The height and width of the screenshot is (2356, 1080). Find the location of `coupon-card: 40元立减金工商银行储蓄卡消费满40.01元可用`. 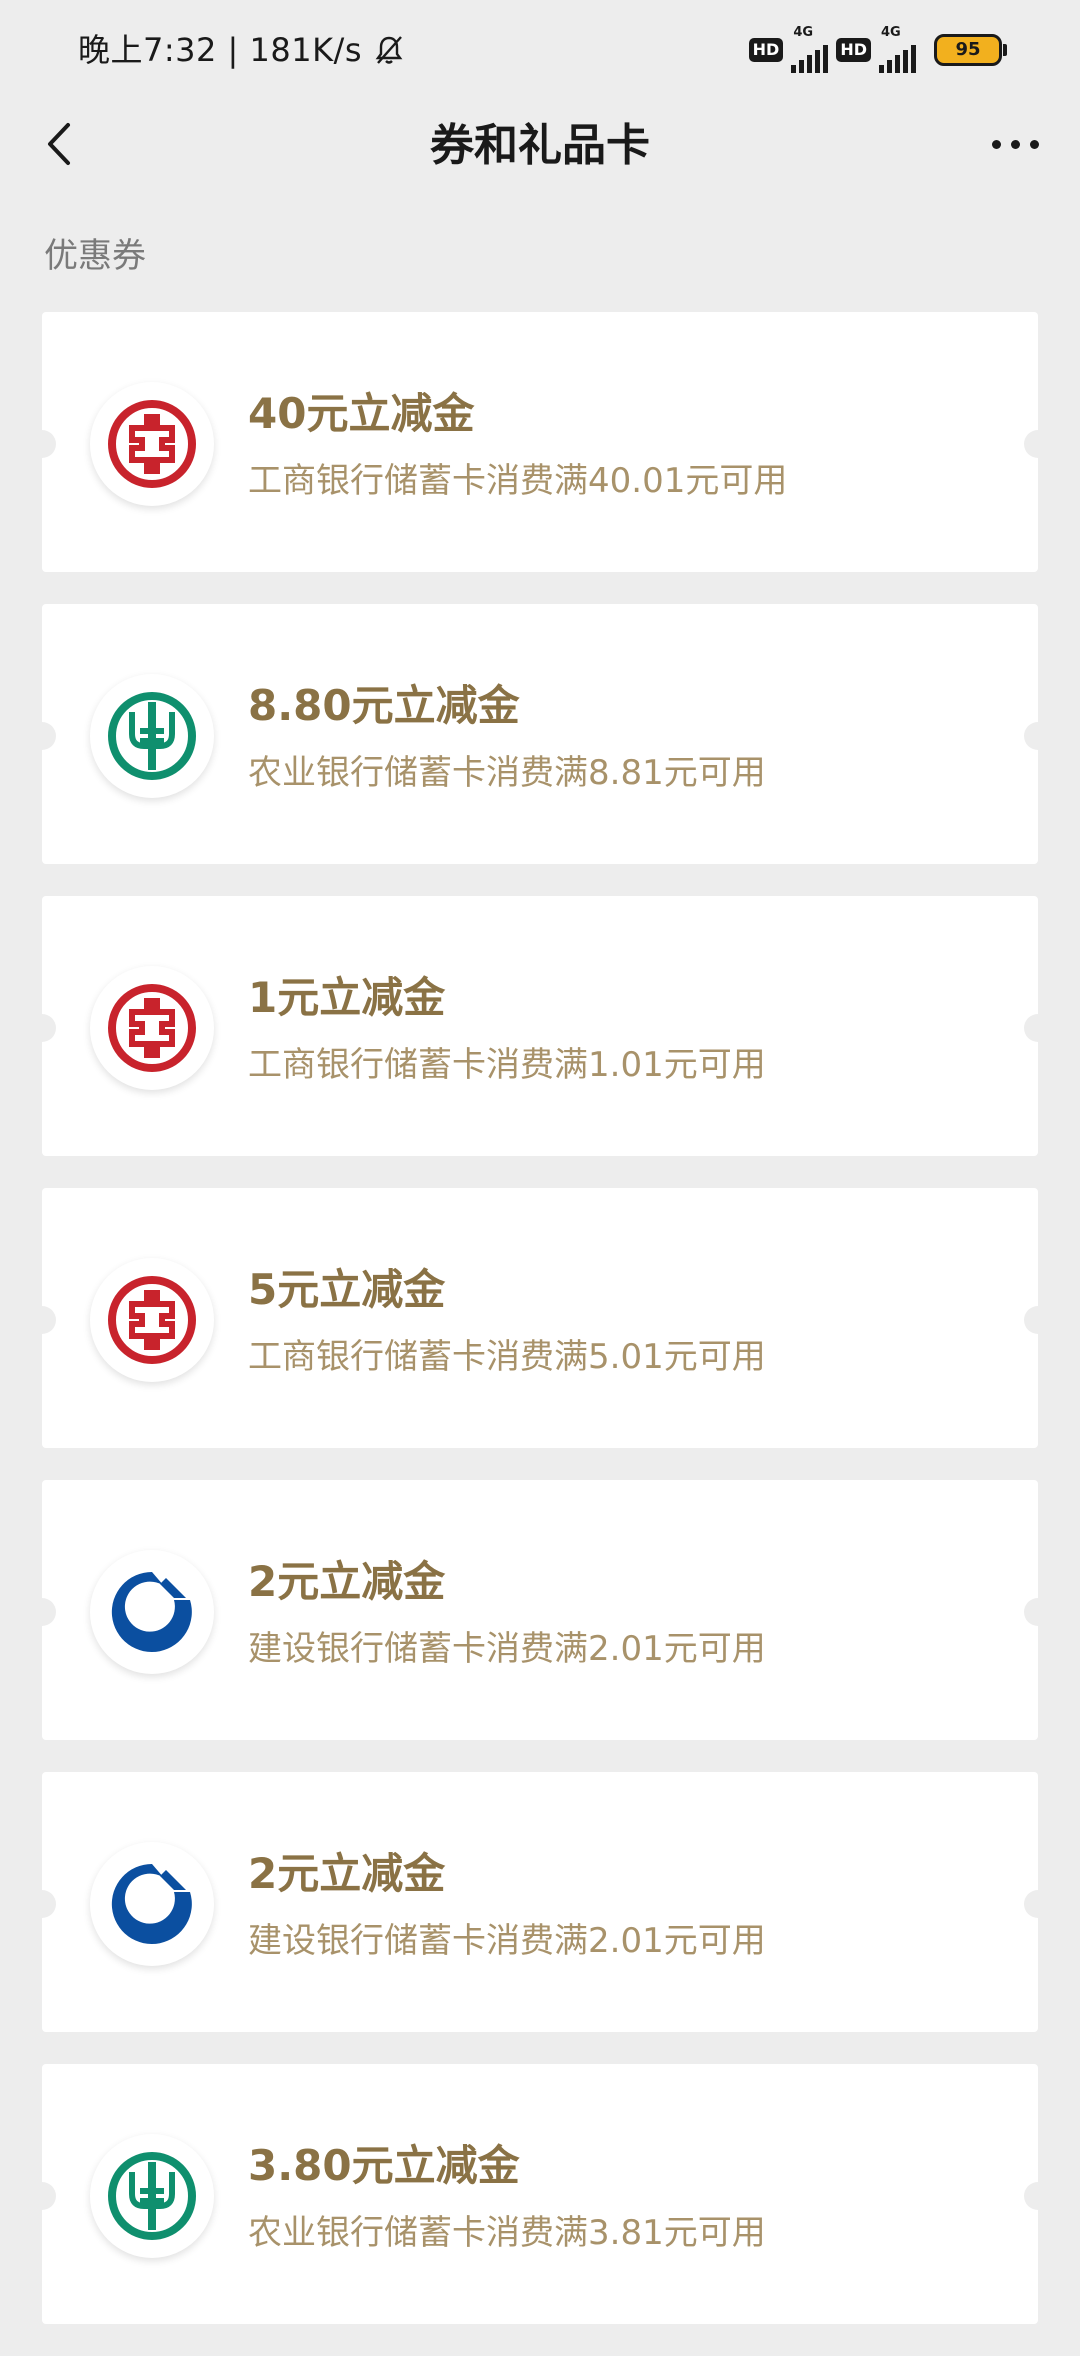

coupon-card: 40元立减金工商银行储蓄卡消费满40.01元可用 is located at coordinates (540, 442).